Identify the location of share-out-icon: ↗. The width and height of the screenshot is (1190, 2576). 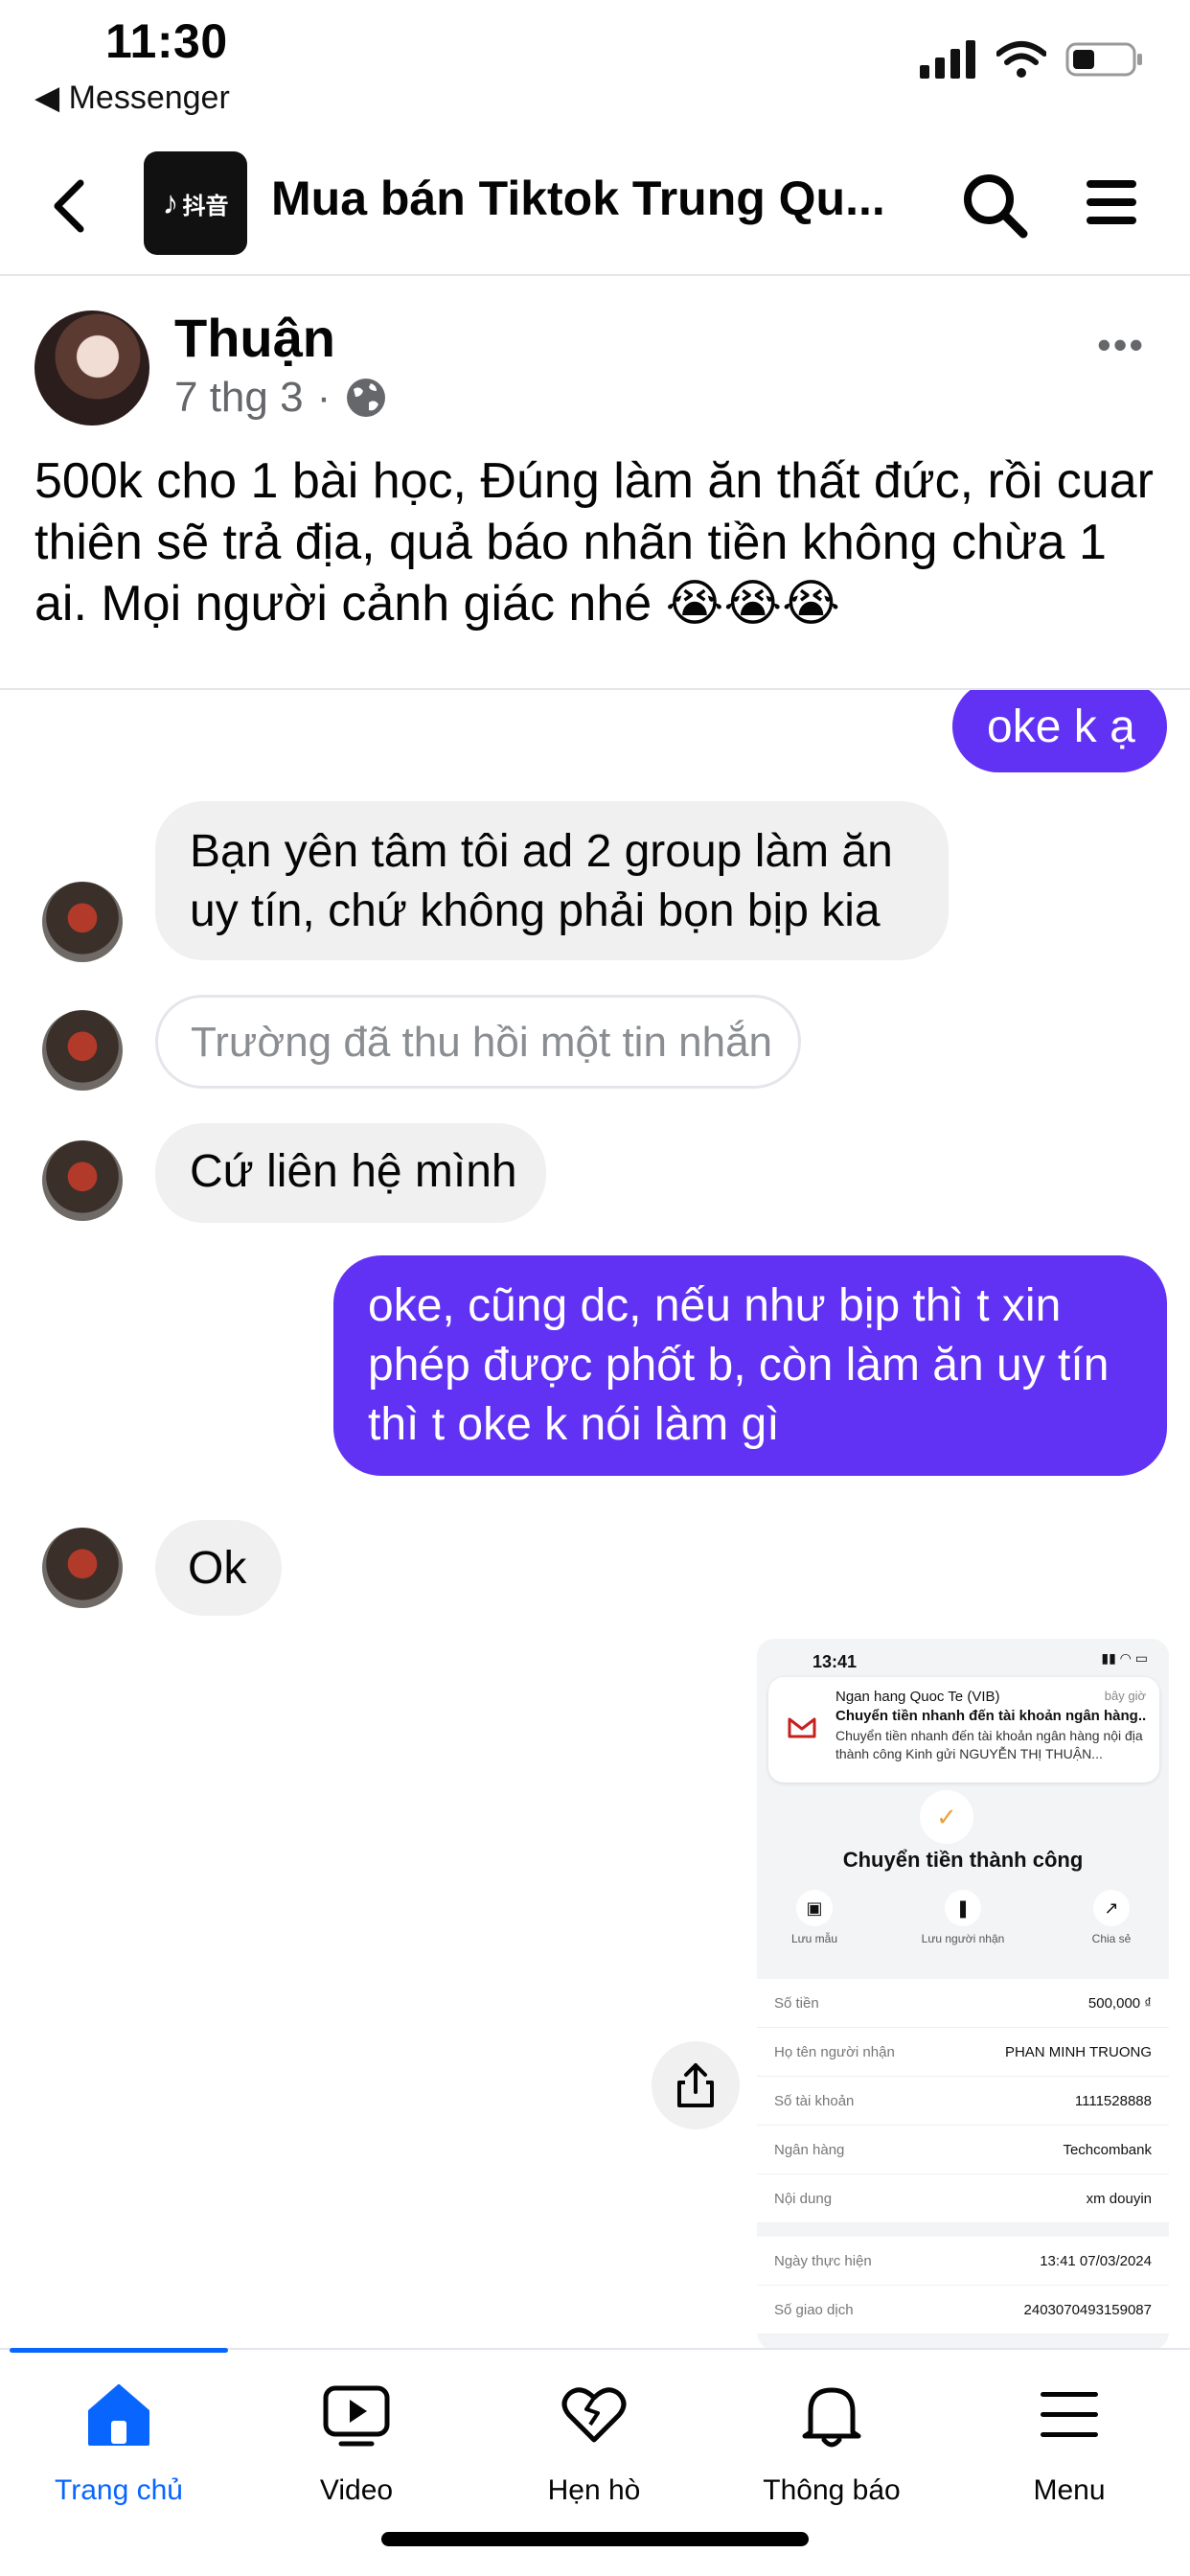
(1111, 1908).